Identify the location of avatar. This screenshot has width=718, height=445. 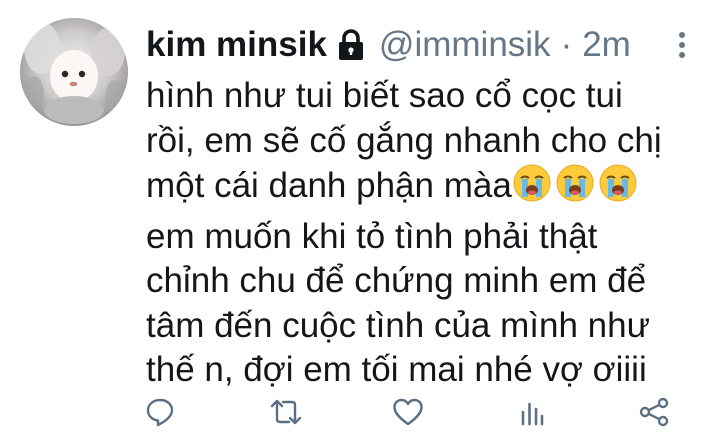
(74, 72).